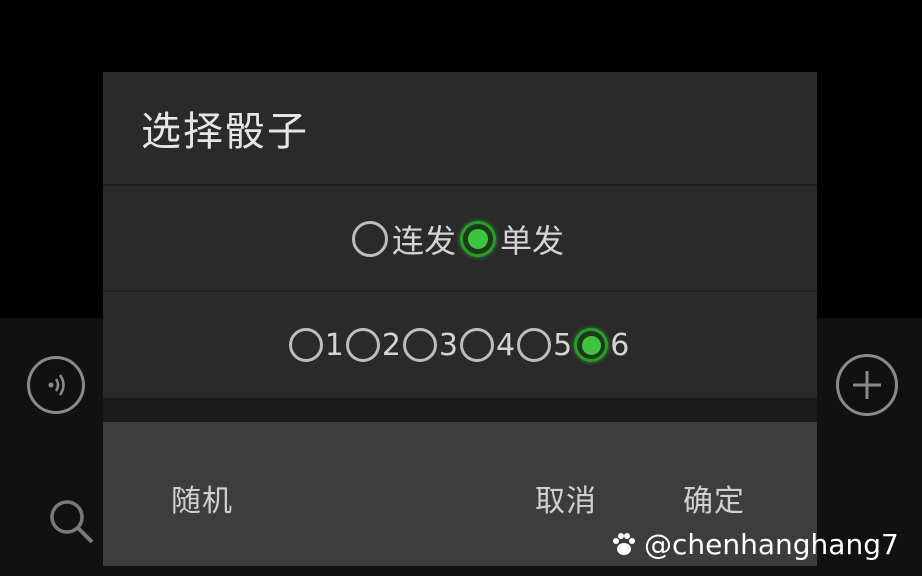  What do you see at coordinates (624, 544) in the screenshot?
I see `paw-icon` at bounding box center [624, 544].